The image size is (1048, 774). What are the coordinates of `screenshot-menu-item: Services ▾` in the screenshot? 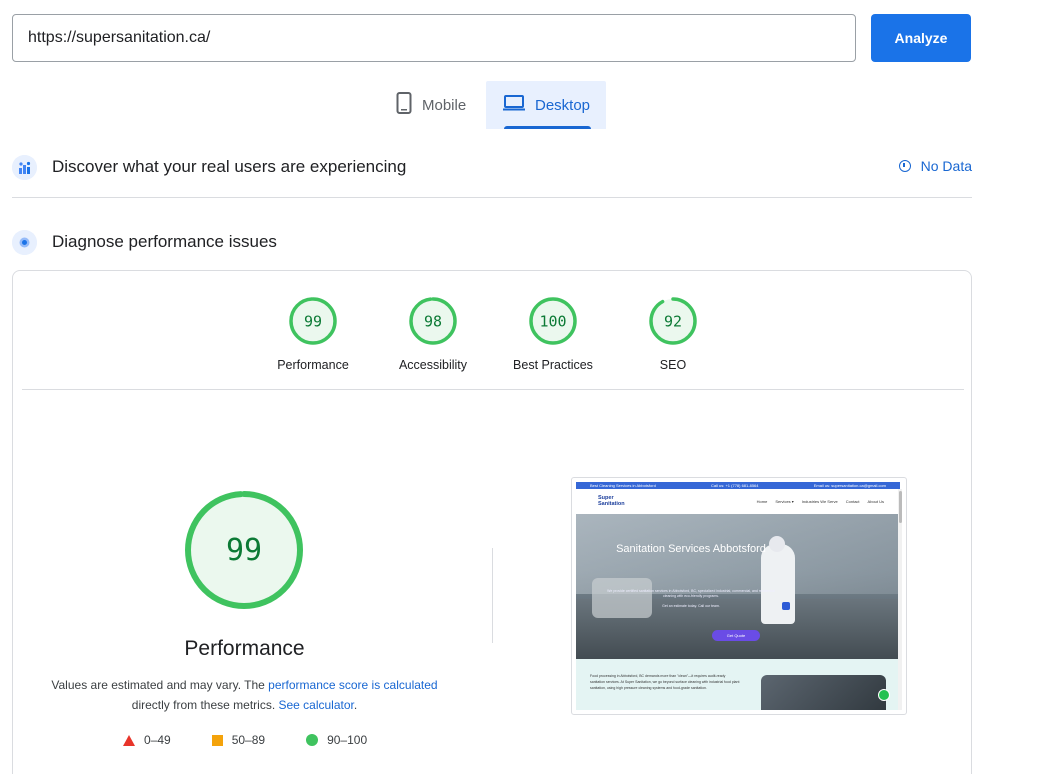 It's located at (784, 501).